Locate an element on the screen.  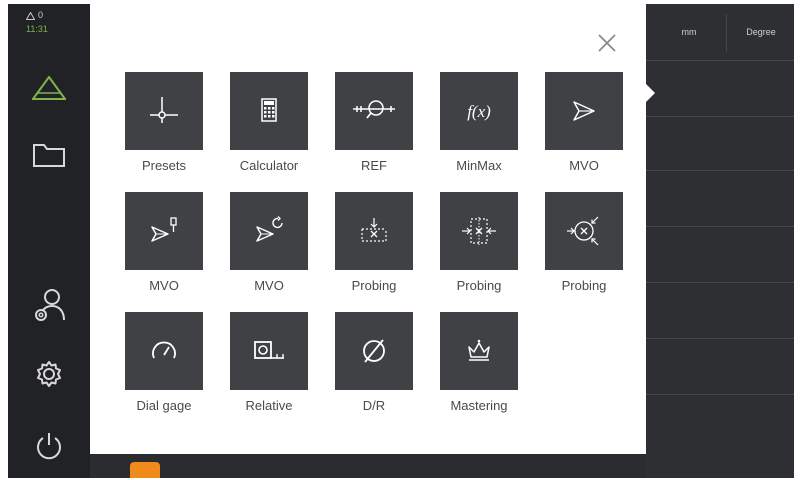
tile-dr: D/R is located at coordinates (374, 363).